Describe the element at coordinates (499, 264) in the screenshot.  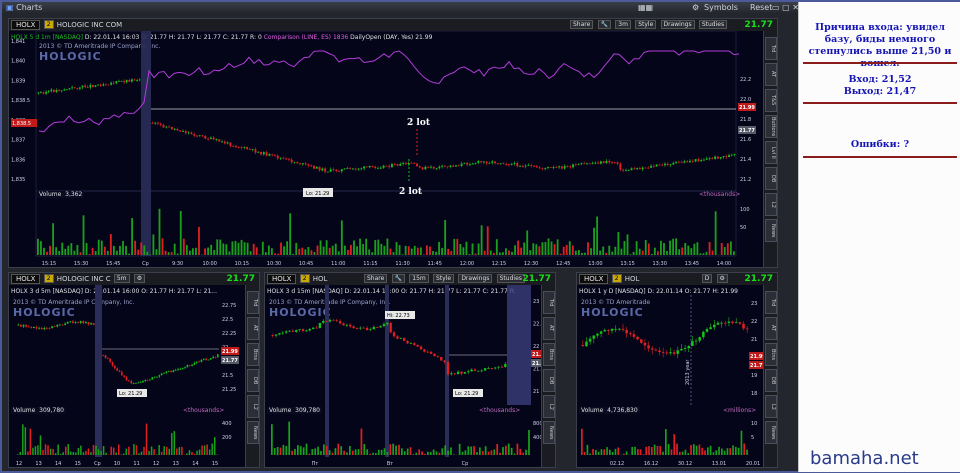
I see `time-axis-label: 12:15` at that location.